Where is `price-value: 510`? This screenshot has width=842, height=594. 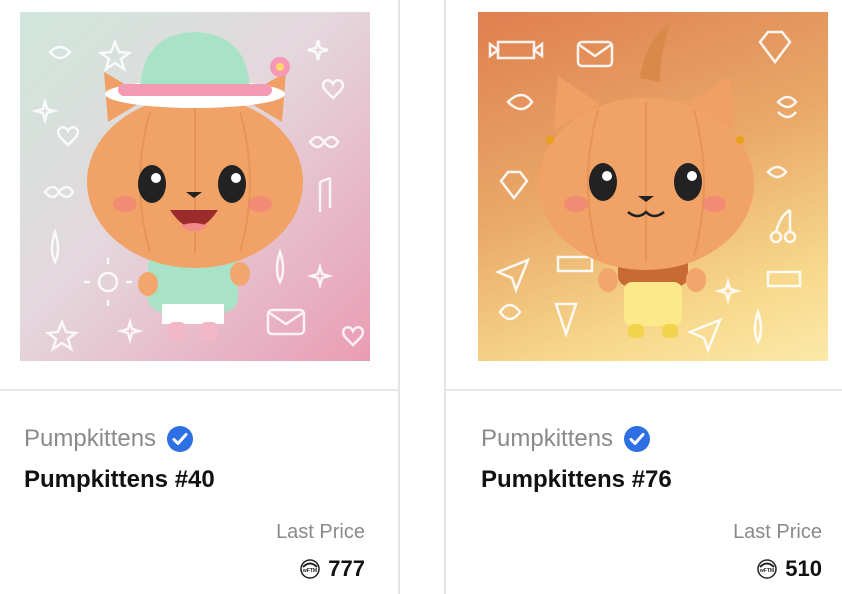 price-value: 510 is located at coordinates (803, 568).